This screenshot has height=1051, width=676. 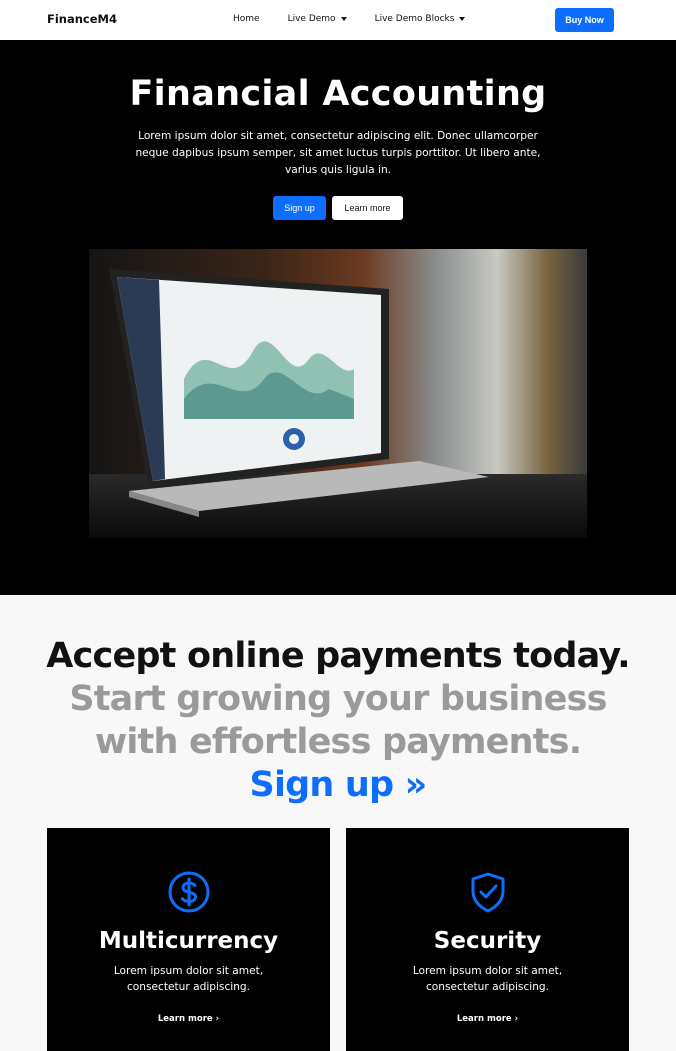 I want to click on shield-check-icon, so click(x=487, y=892).